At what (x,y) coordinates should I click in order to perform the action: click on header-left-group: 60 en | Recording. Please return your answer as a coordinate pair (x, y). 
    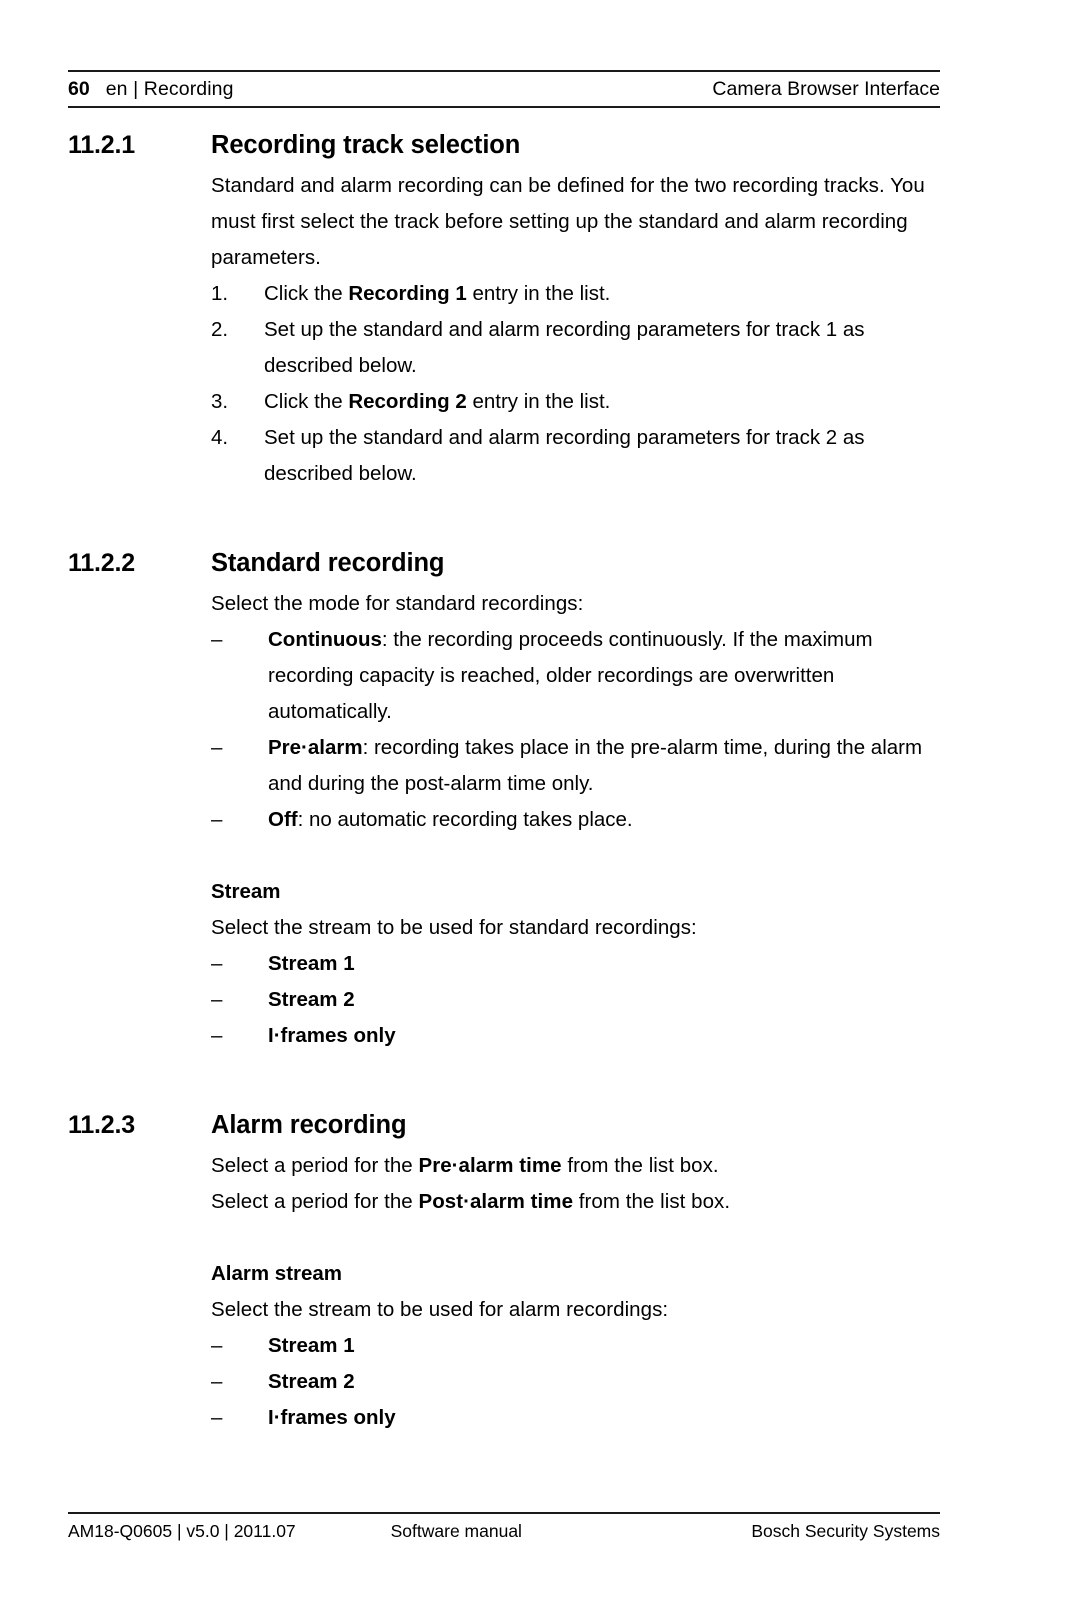
    Looking at the image, I should click on (151, 89).